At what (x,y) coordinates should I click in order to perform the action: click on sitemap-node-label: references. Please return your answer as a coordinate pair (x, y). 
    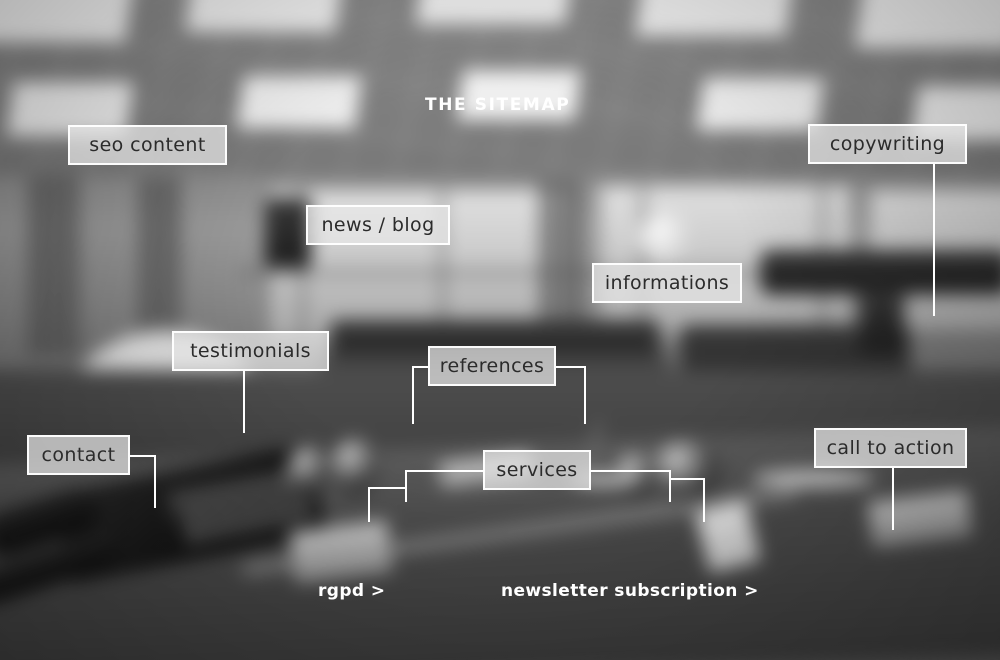
    Looking at the image, I should click on (492, 366).